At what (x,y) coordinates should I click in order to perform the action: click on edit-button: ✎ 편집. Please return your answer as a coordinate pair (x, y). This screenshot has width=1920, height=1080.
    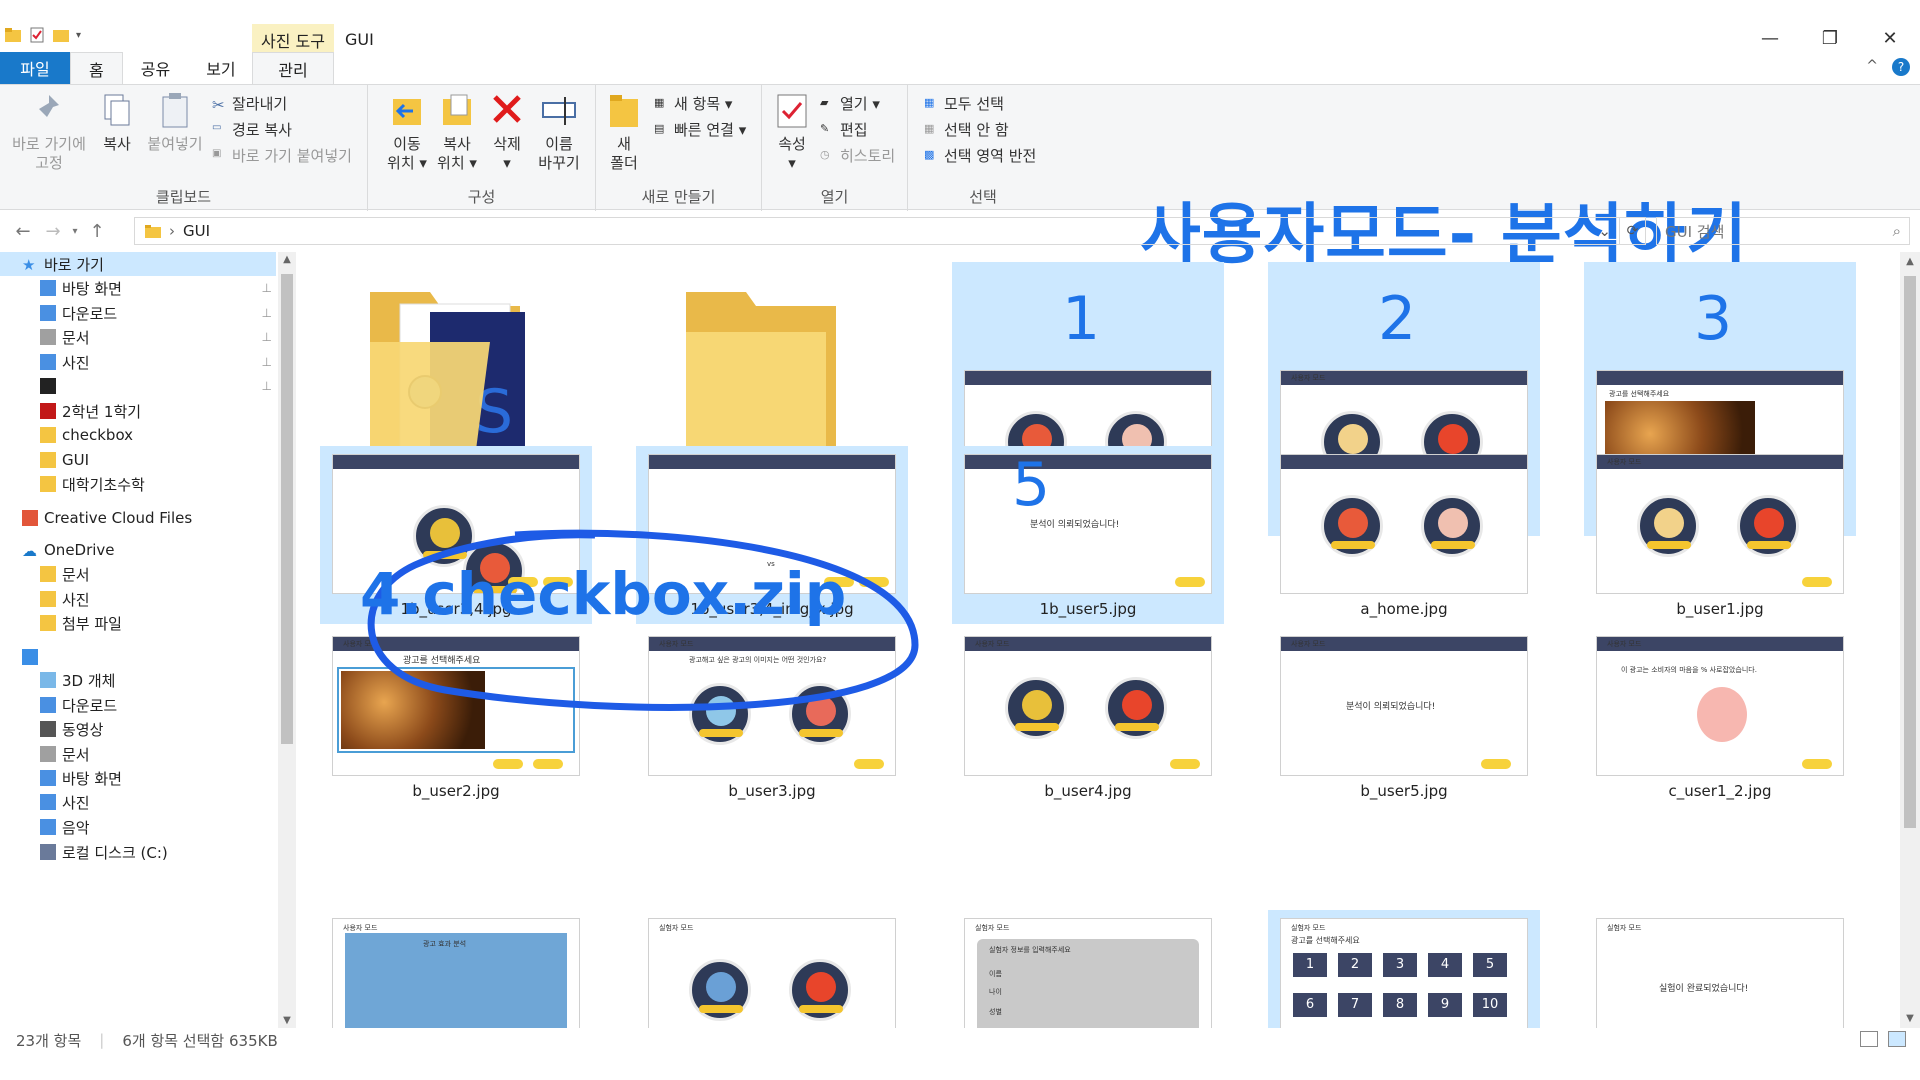
    Looking at the image, I should click on (844, 129).